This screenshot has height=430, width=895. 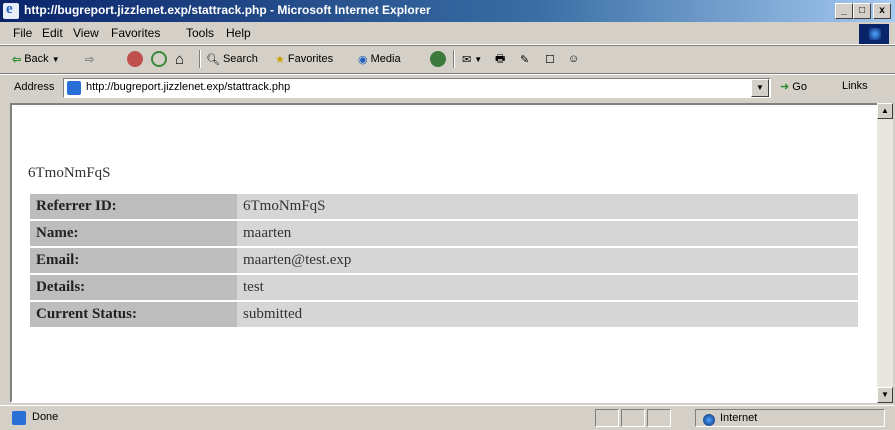 I want to click on edit-icon: ✎, so click(x=525, y=59).